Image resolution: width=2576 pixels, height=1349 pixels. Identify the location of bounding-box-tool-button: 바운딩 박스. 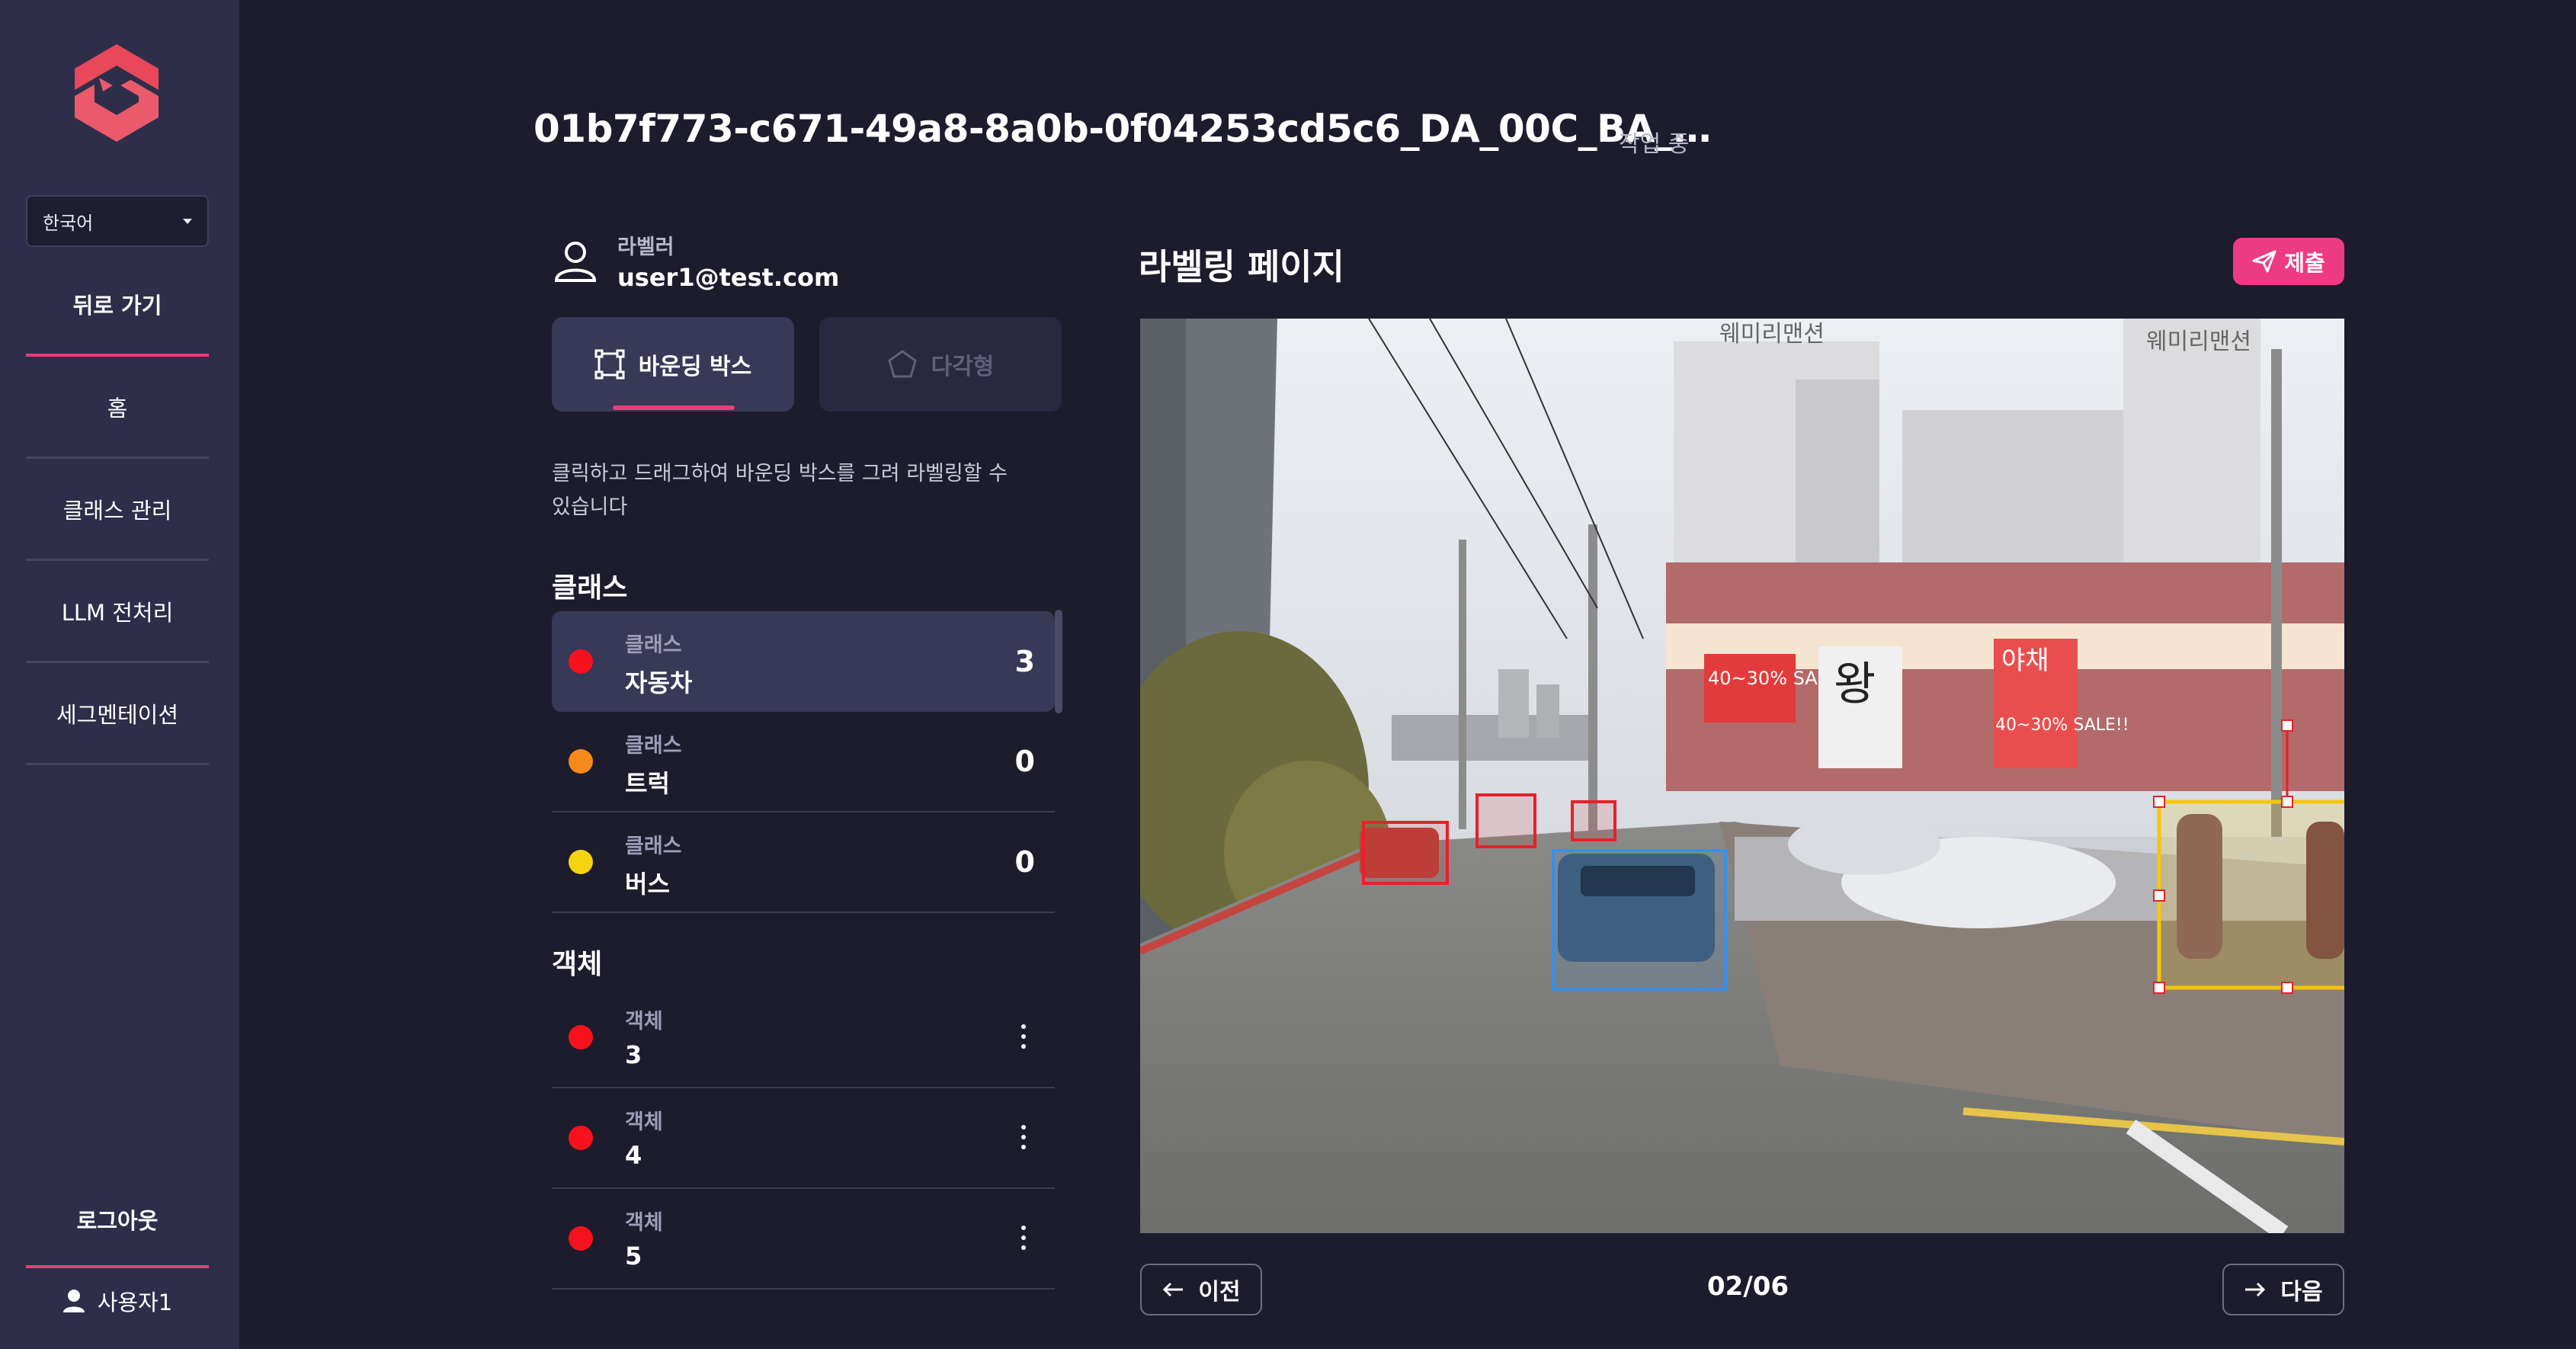
(673, 365).